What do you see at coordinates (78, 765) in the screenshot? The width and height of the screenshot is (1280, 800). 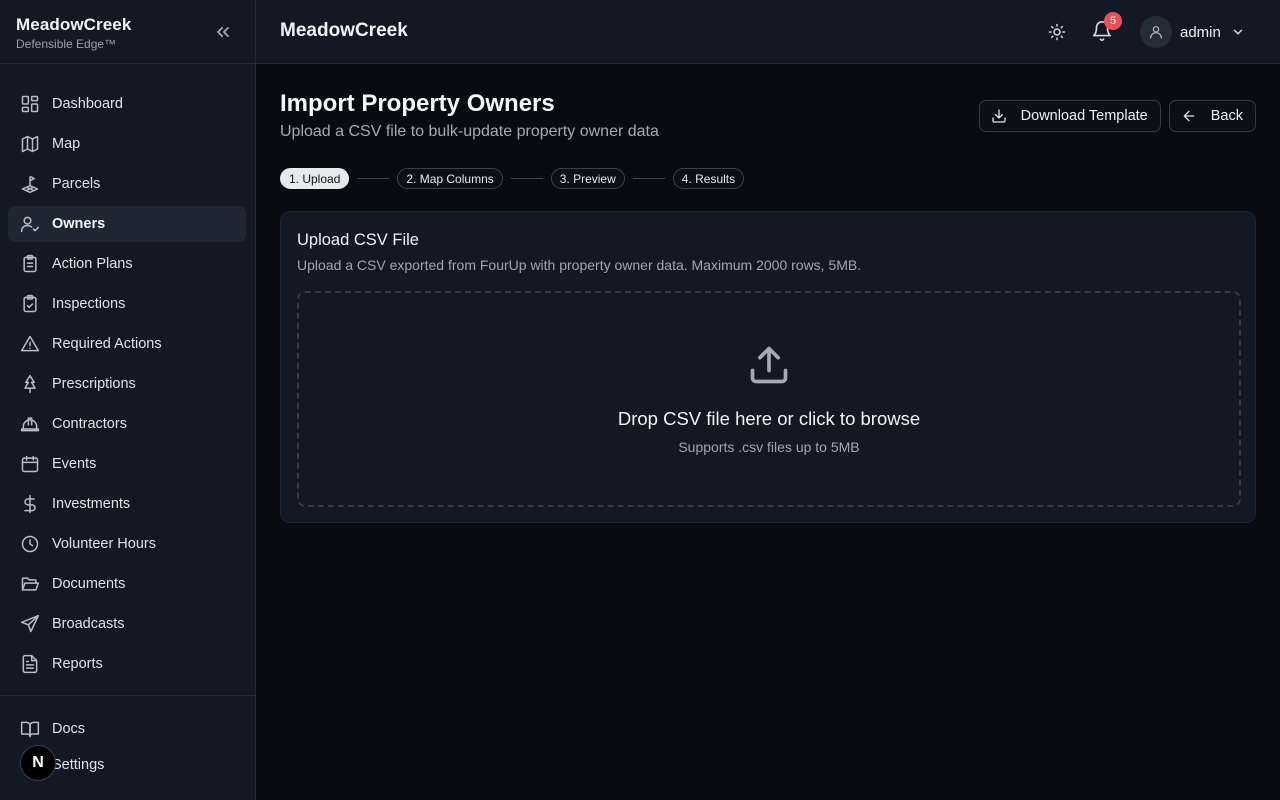 I see `sidebar-item-label: Settings` at bounding box center [78, 765].